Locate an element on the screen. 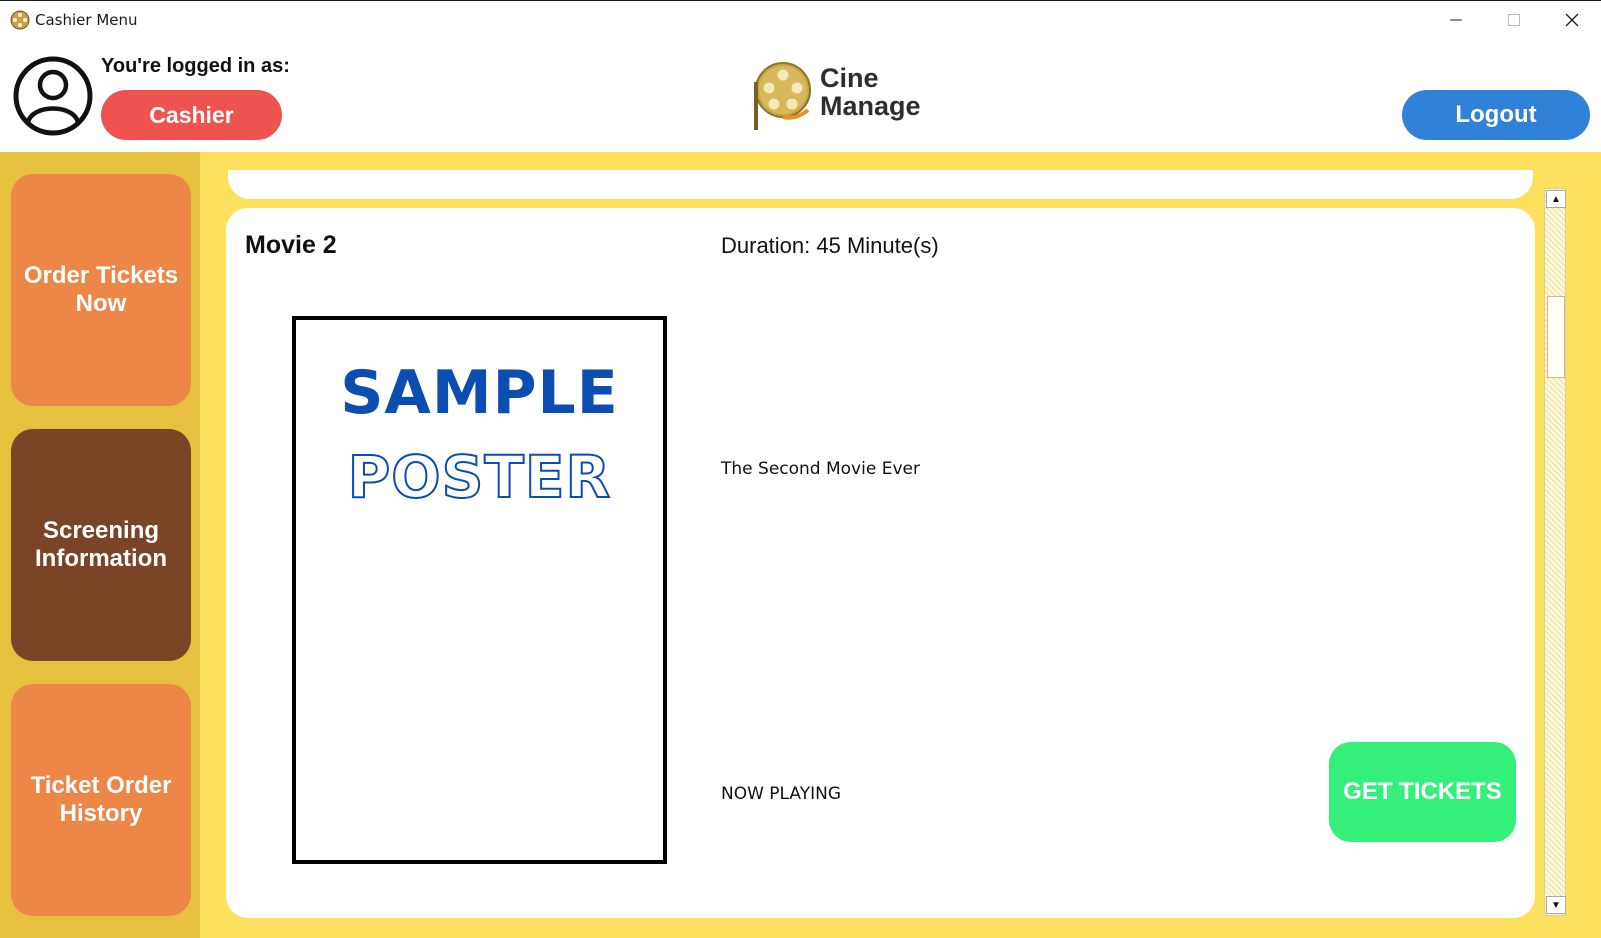  scrollbar-thumb is located at coordinates (1556, 337).